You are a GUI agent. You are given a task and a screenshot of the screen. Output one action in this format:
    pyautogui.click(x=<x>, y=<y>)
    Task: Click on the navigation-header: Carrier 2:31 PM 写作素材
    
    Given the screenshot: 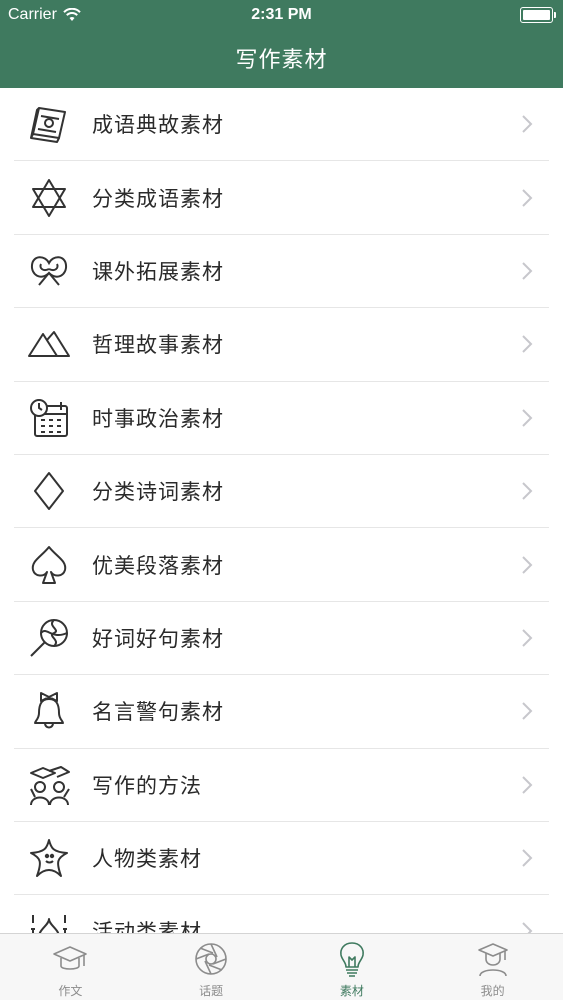 What is the action you would take?
    pyautogui.click(x=281, y=44)
    